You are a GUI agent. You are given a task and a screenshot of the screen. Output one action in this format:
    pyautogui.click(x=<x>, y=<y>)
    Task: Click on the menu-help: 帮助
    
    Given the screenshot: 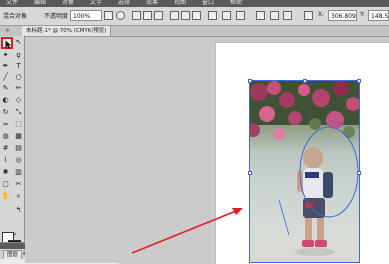 What is the action you would take?
    pyautogui.click(x=236, y=3)
    